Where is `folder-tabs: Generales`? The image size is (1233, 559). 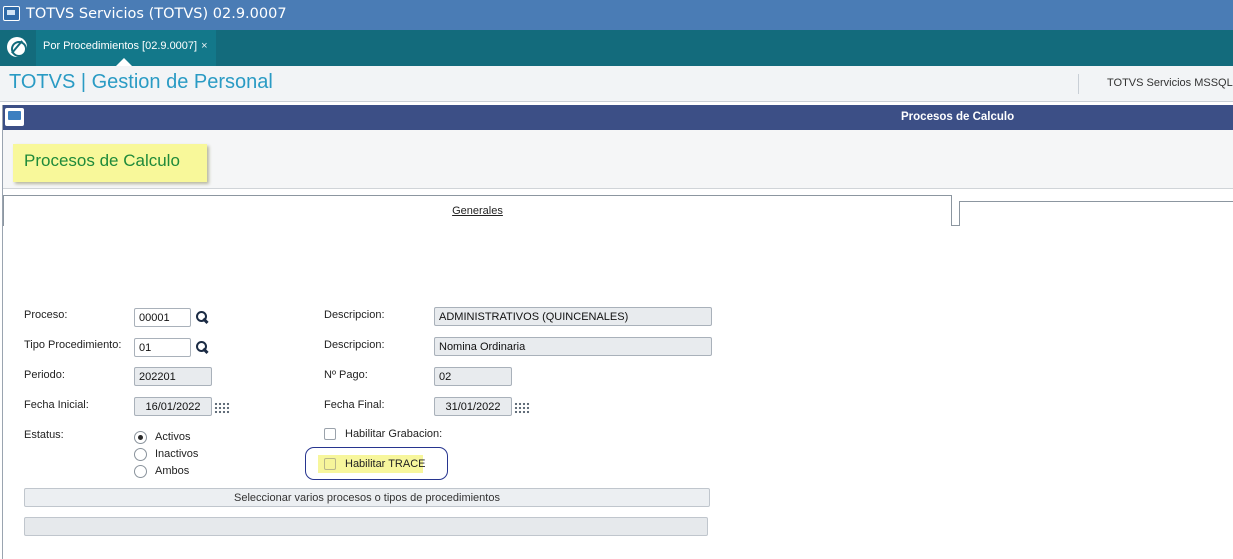 folder-tabs: Generales is located at coordinates (618, 210).